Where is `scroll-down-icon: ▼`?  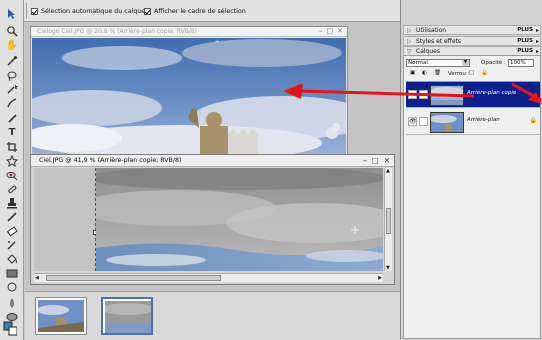 scroll-down-icon: ▼ is located at coordinates (388, 268).